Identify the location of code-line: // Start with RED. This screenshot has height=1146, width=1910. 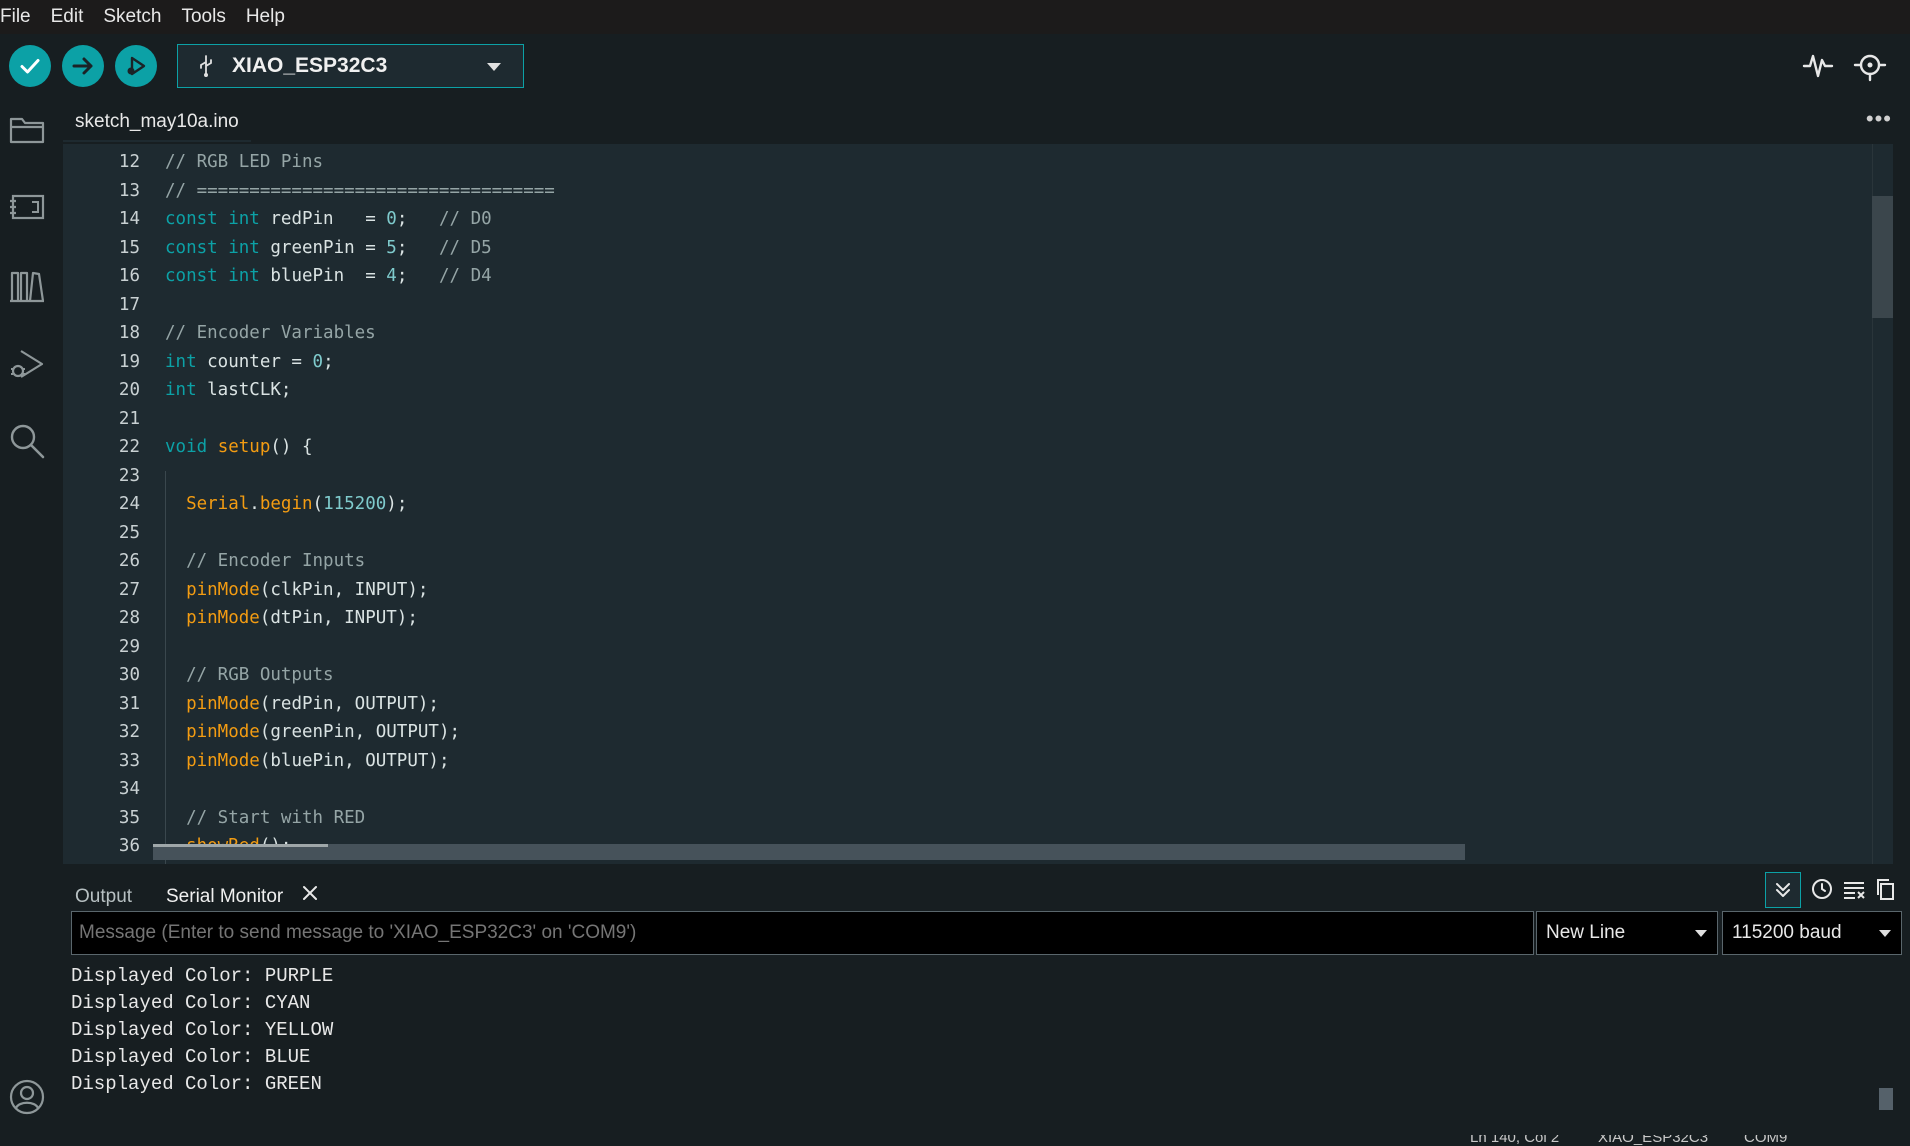
(265, 818).